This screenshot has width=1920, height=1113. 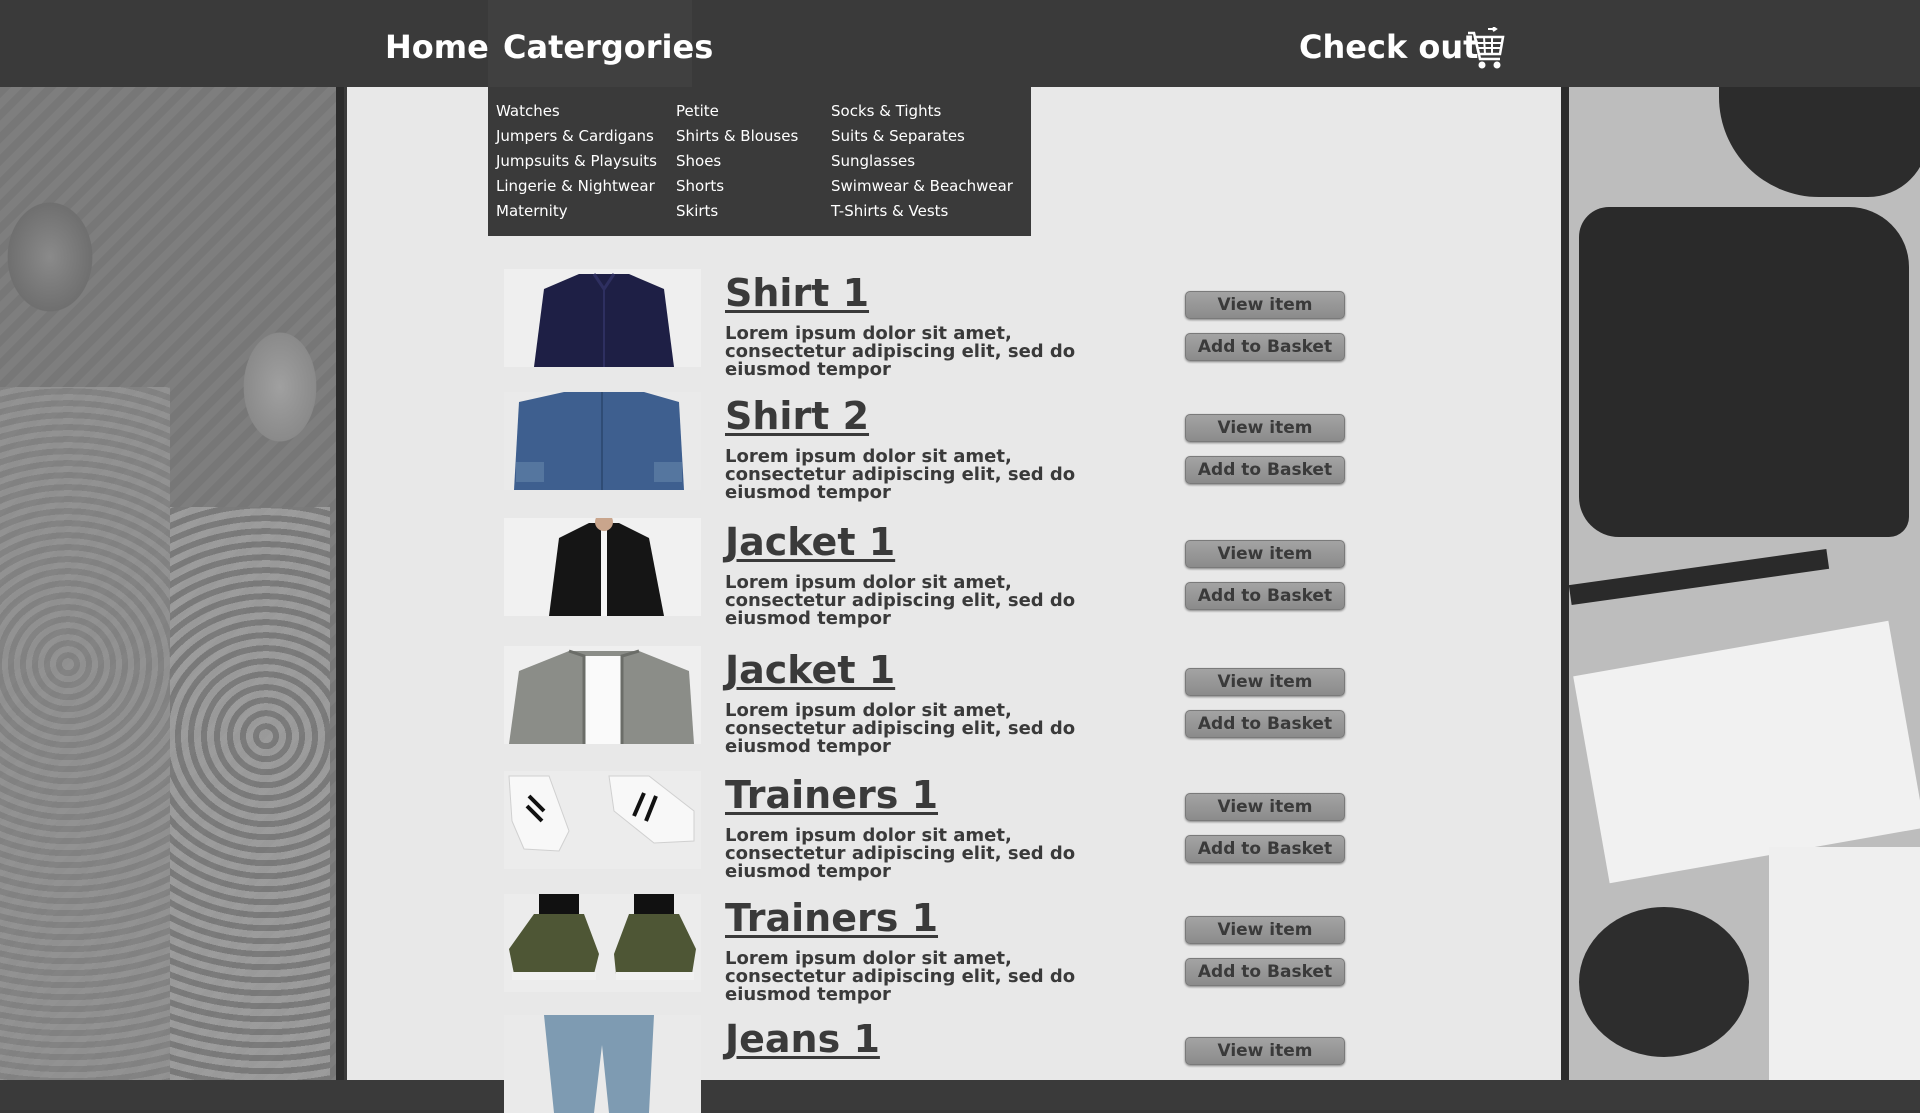 I want to click on product-image-white-trainers, so click(x=602, y=820).